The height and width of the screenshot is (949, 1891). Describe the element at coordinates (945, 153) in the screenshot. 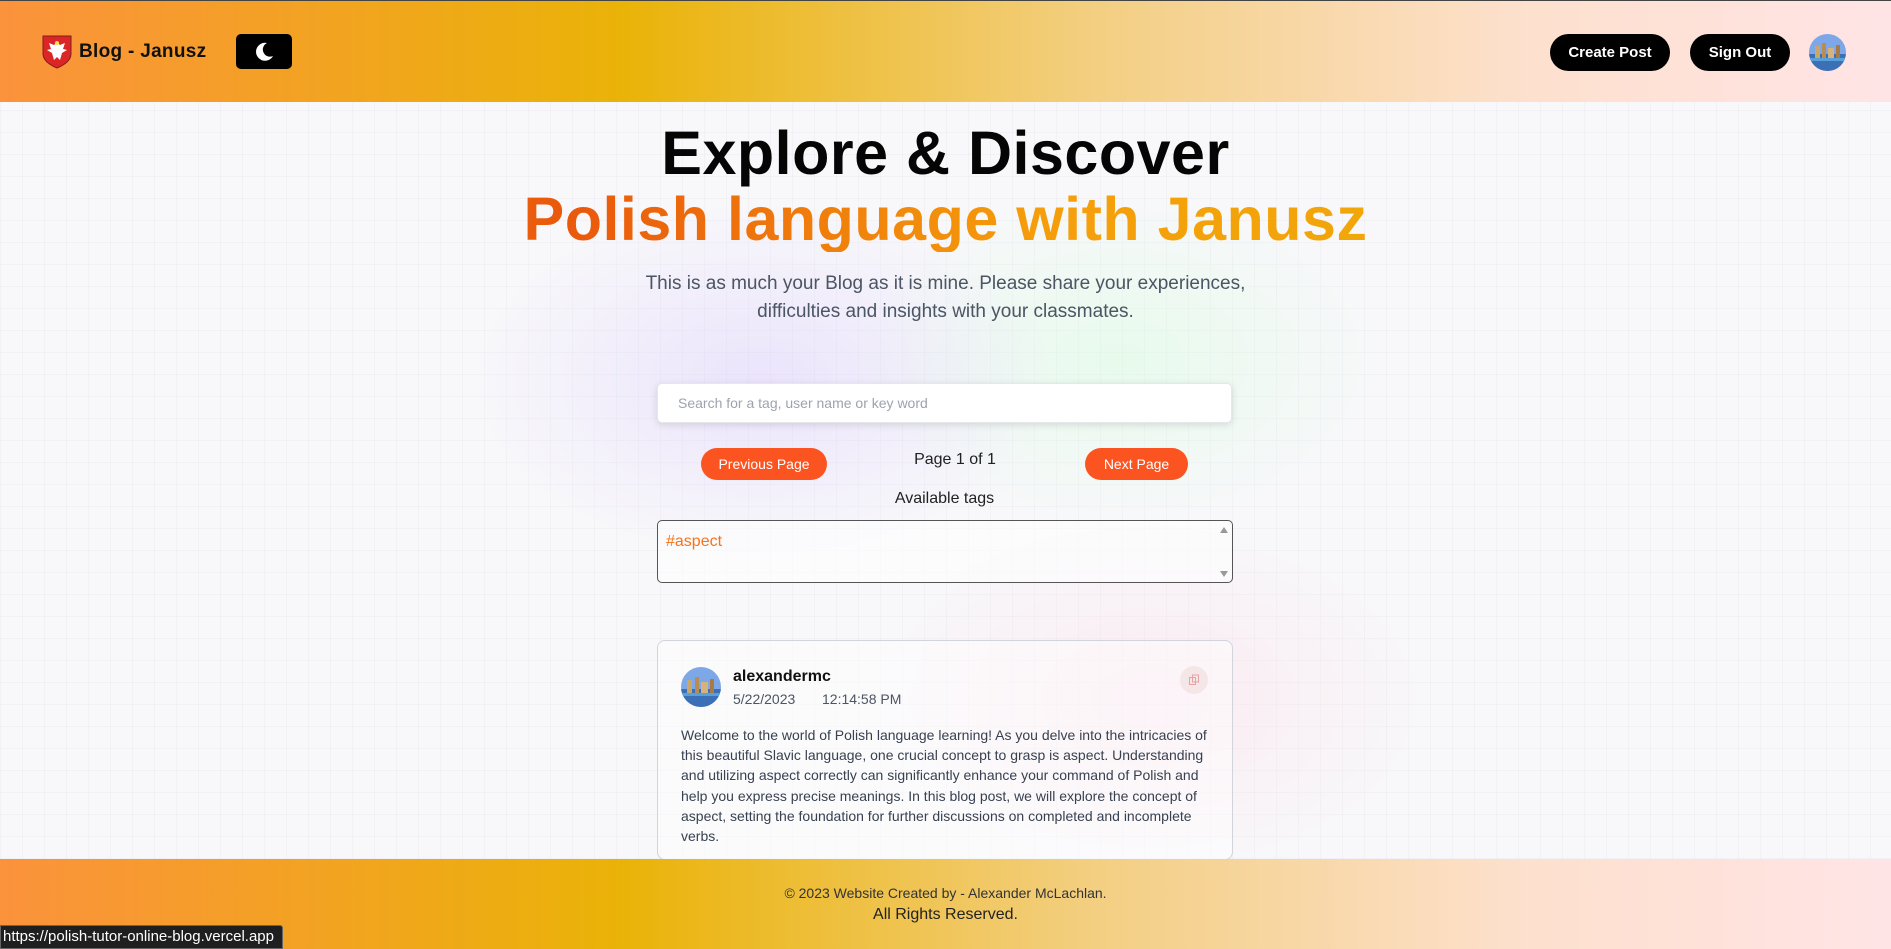

I see `hero-title-line1: Explore & Discover` at that location.